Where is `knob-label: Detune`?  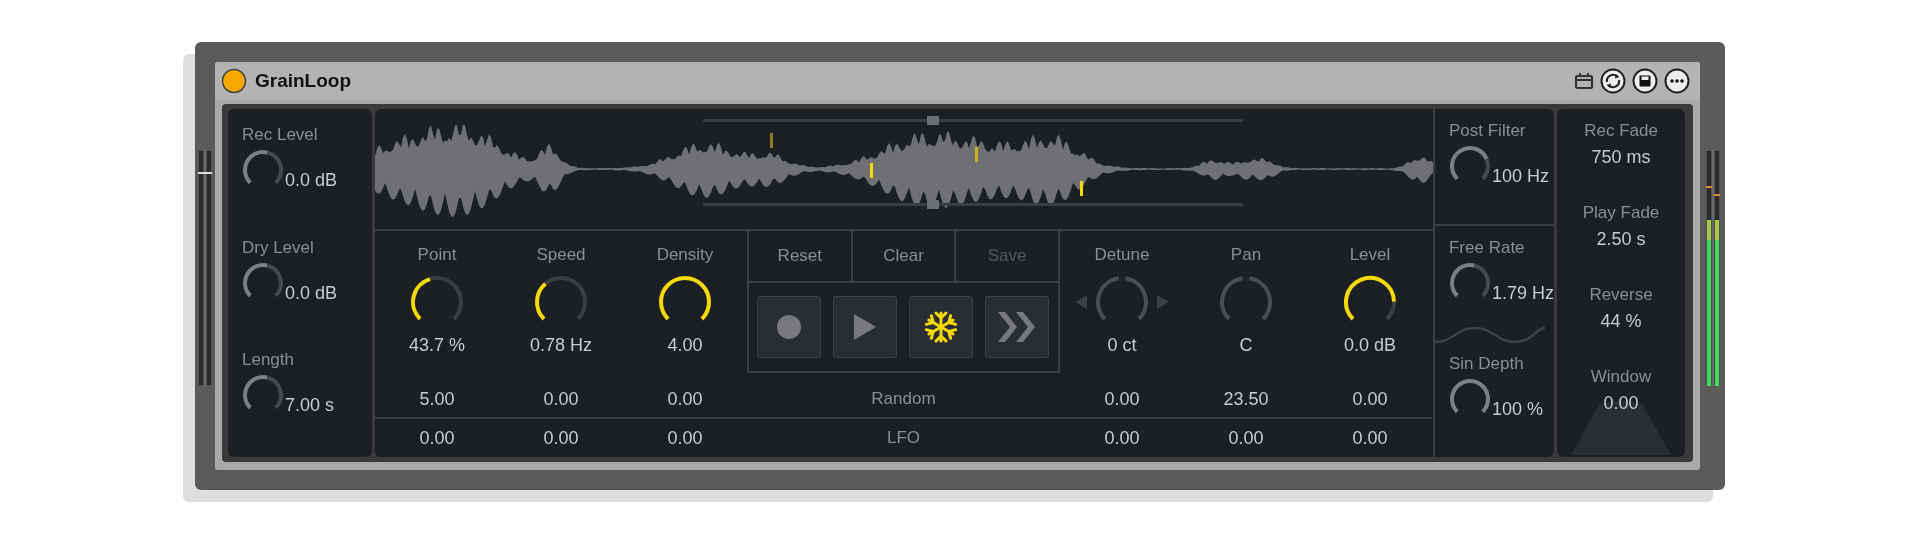
knob-label: Detune is located at coordinates (1122, 255).